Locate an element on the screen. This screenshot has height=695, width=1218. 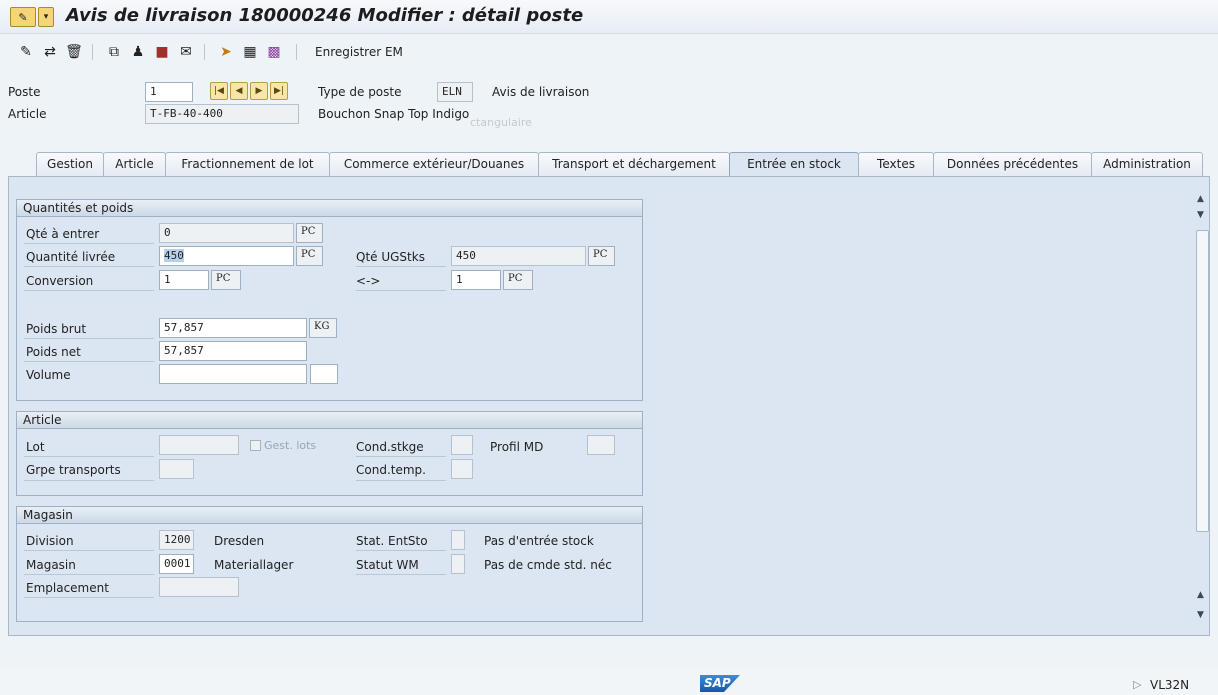
last-item-icon: ▶| is located at coordinates (279, 91).